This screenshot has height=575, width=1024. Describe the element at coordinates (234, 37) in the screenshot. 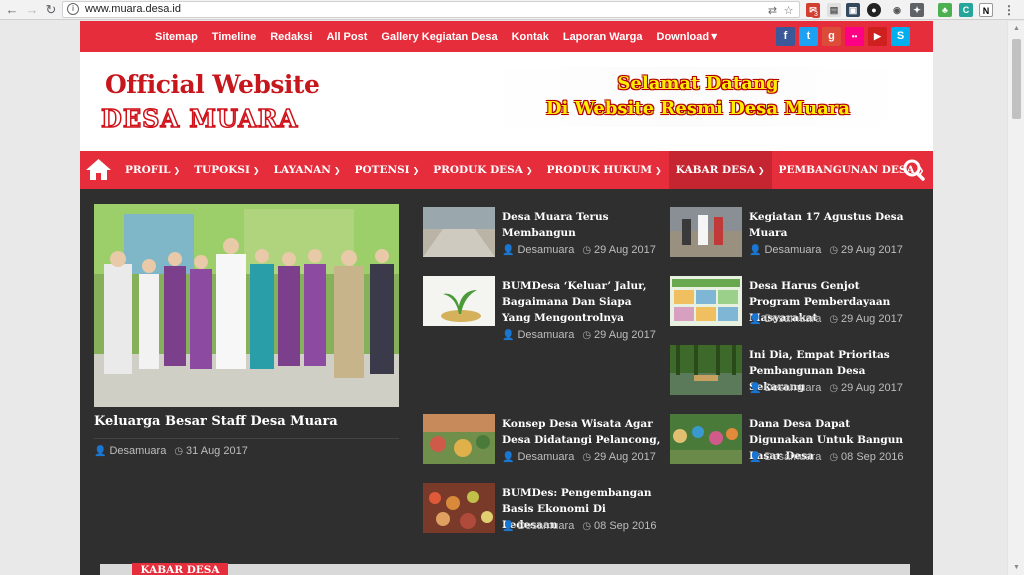

I see `top-link-timeline: Timeline` at that location.